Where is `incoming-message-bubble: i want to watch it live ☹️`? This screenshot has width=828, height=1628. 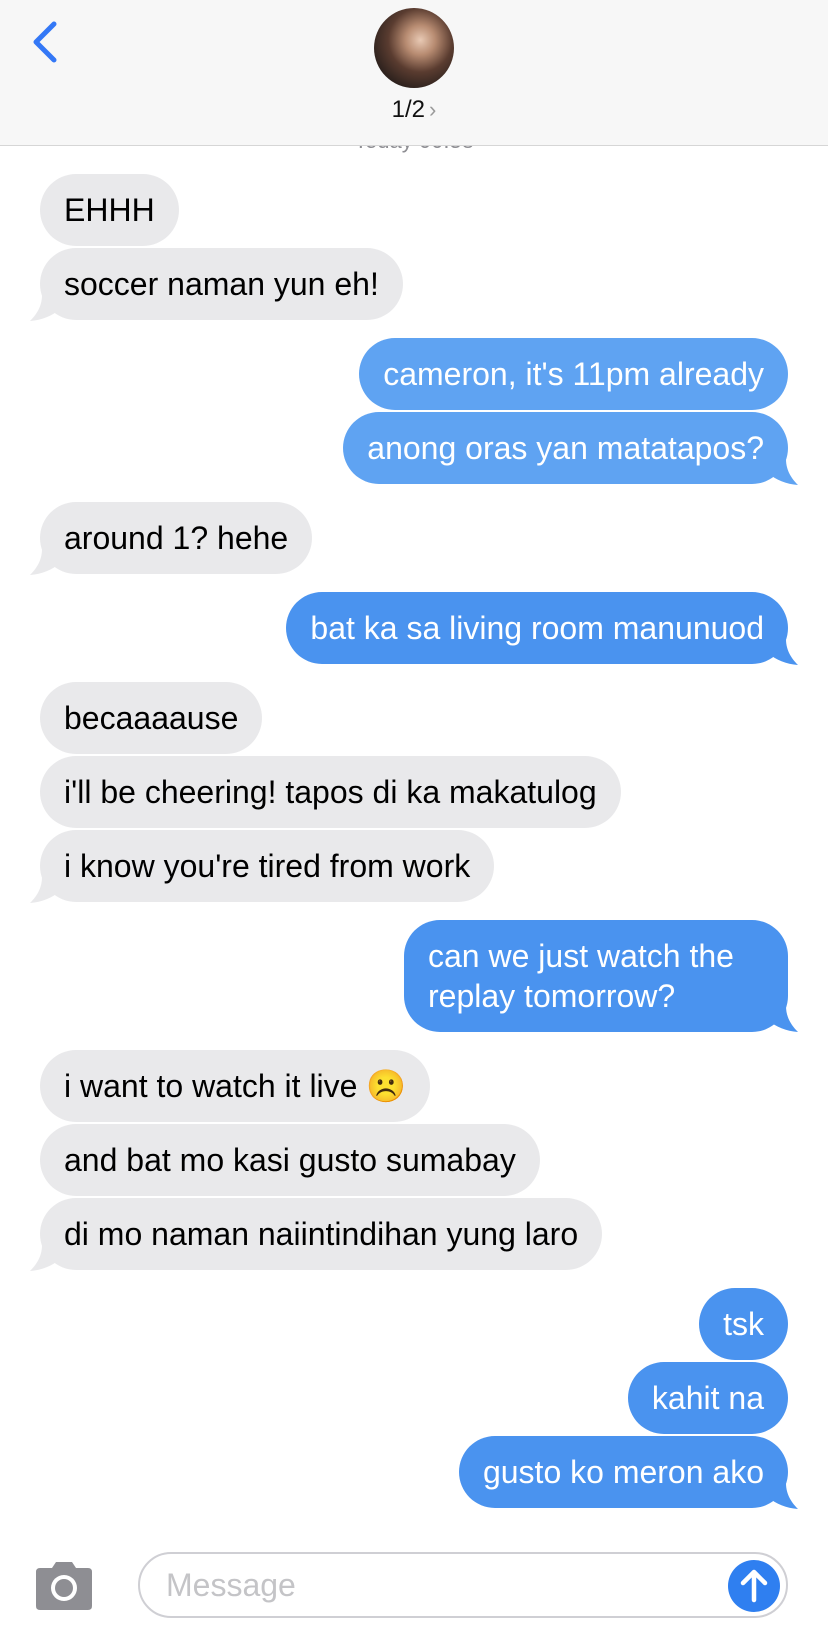
incoming-message-bubble: i want to watch it live ☹️ is located at coordinates (235, 1086).